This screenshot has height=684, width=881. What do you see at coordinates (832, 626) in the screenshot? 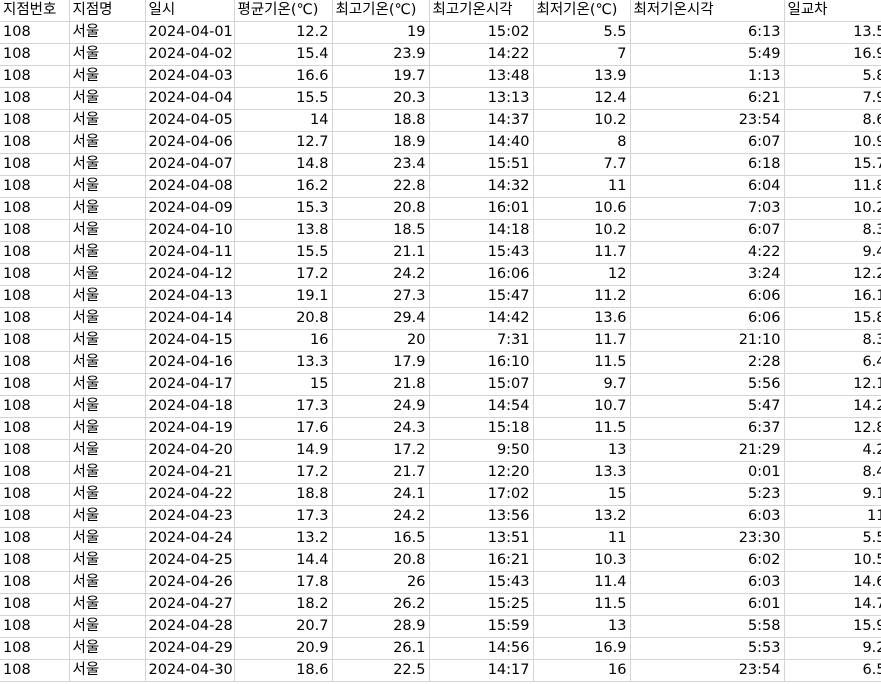
I see `cell-daily-range: 15.9` at bounding box center [832, 626].